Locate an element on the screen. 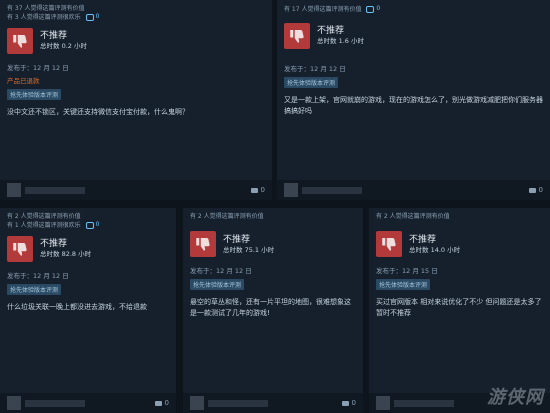  site-watermark: 游侠网 is located at coordinates (515, 397).